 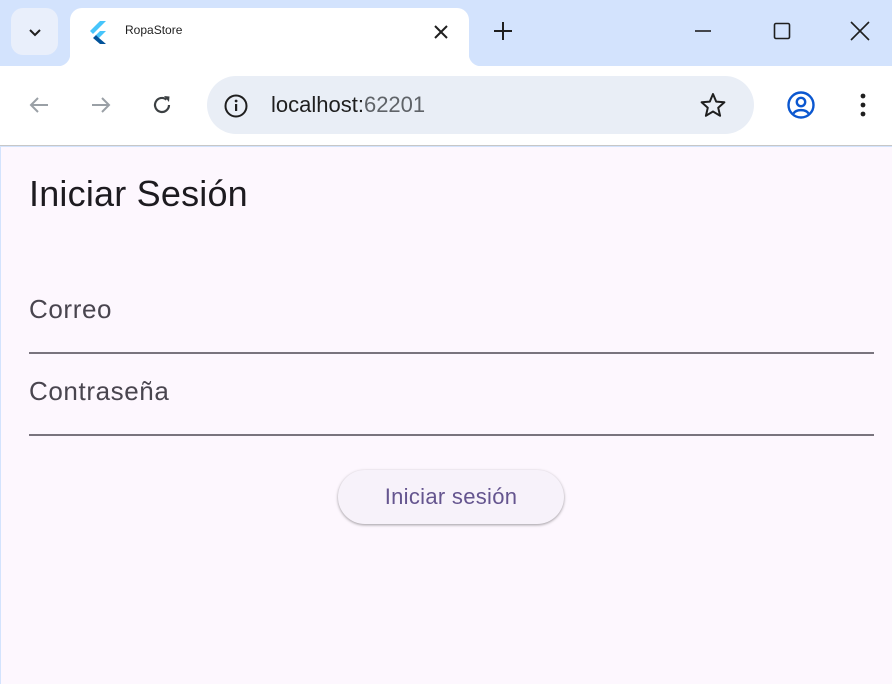 What do you see at coordinates (317, 104) in the screenshot?
I see `url-host: localhost:` at bounding box center [317, 104].